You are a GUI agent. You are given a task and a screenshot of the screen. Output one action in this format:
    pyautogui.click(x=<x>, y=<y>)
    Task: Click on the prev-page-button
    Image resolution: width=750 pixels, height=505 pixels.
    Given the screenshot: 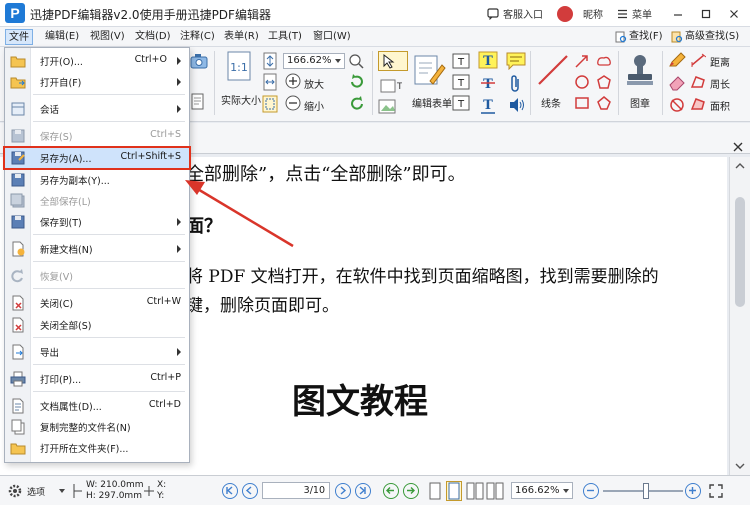 What is the action you would take?
    pyautogui.click(x=250, y=491)
    